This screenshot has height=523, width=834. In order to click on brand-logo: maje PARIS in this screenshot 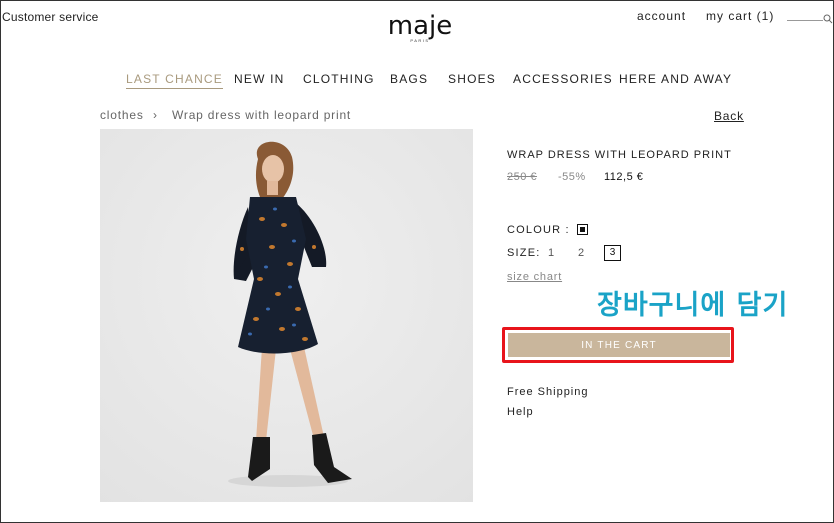, I will do `click(420, 27)`.